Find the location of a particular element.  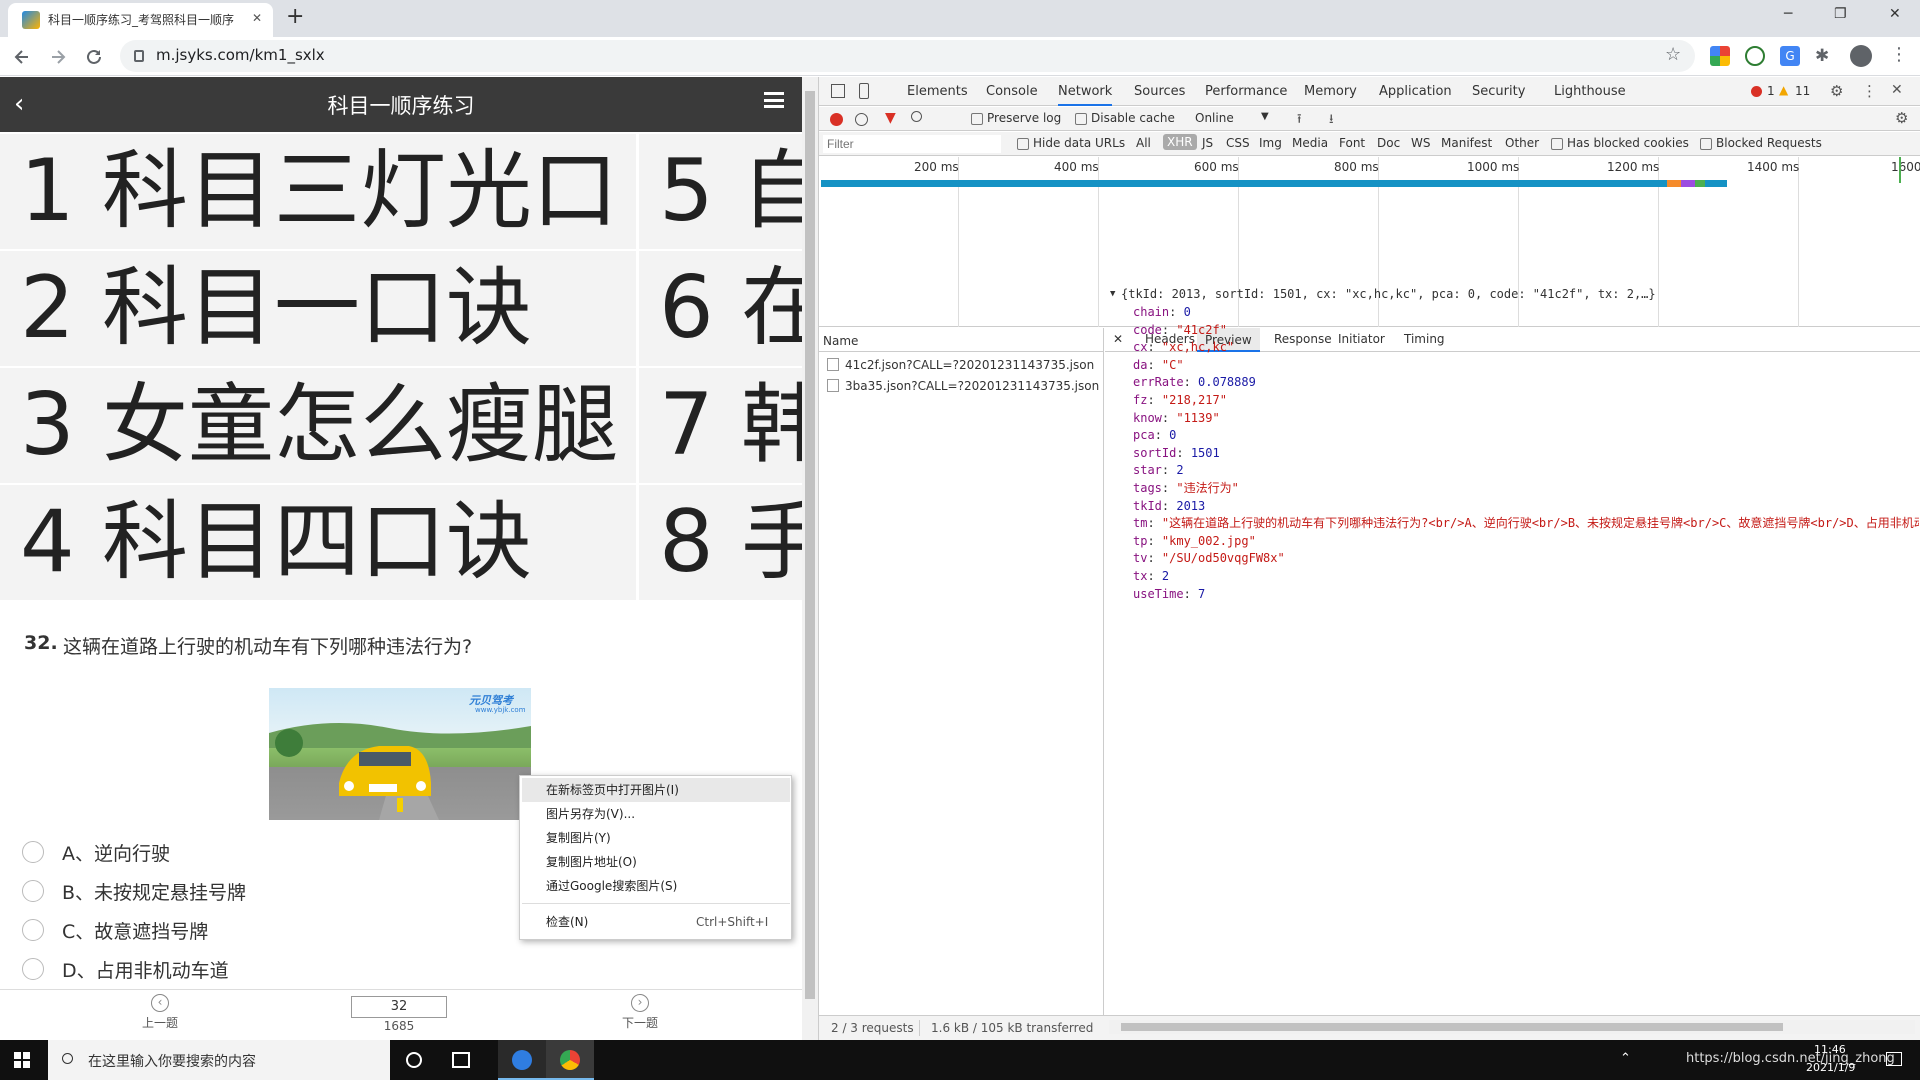

site-favicon-icon is located at coordinates (31, 20).